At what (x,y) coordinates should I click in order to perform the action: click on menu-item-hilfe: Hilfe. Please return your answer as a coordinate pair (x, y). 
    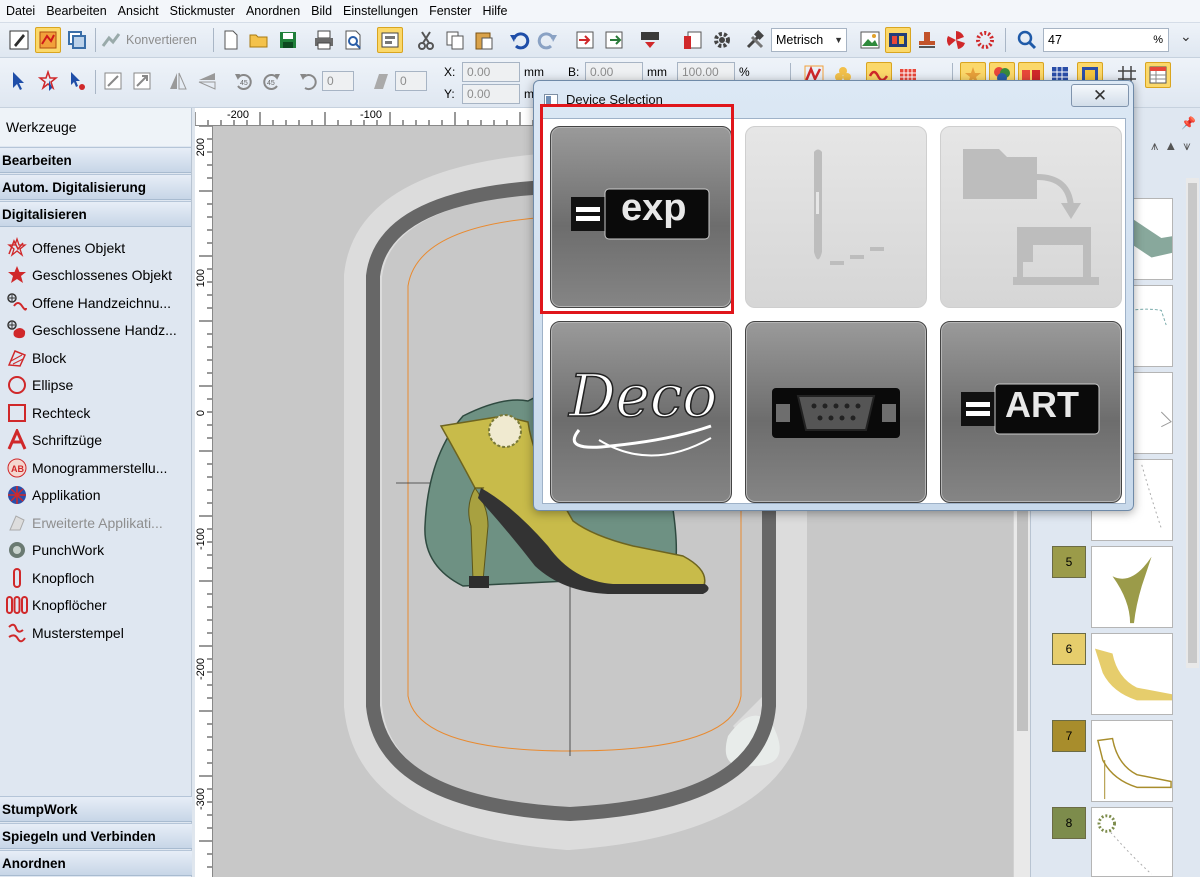
    Looking at the image, I should click on (494, 11).